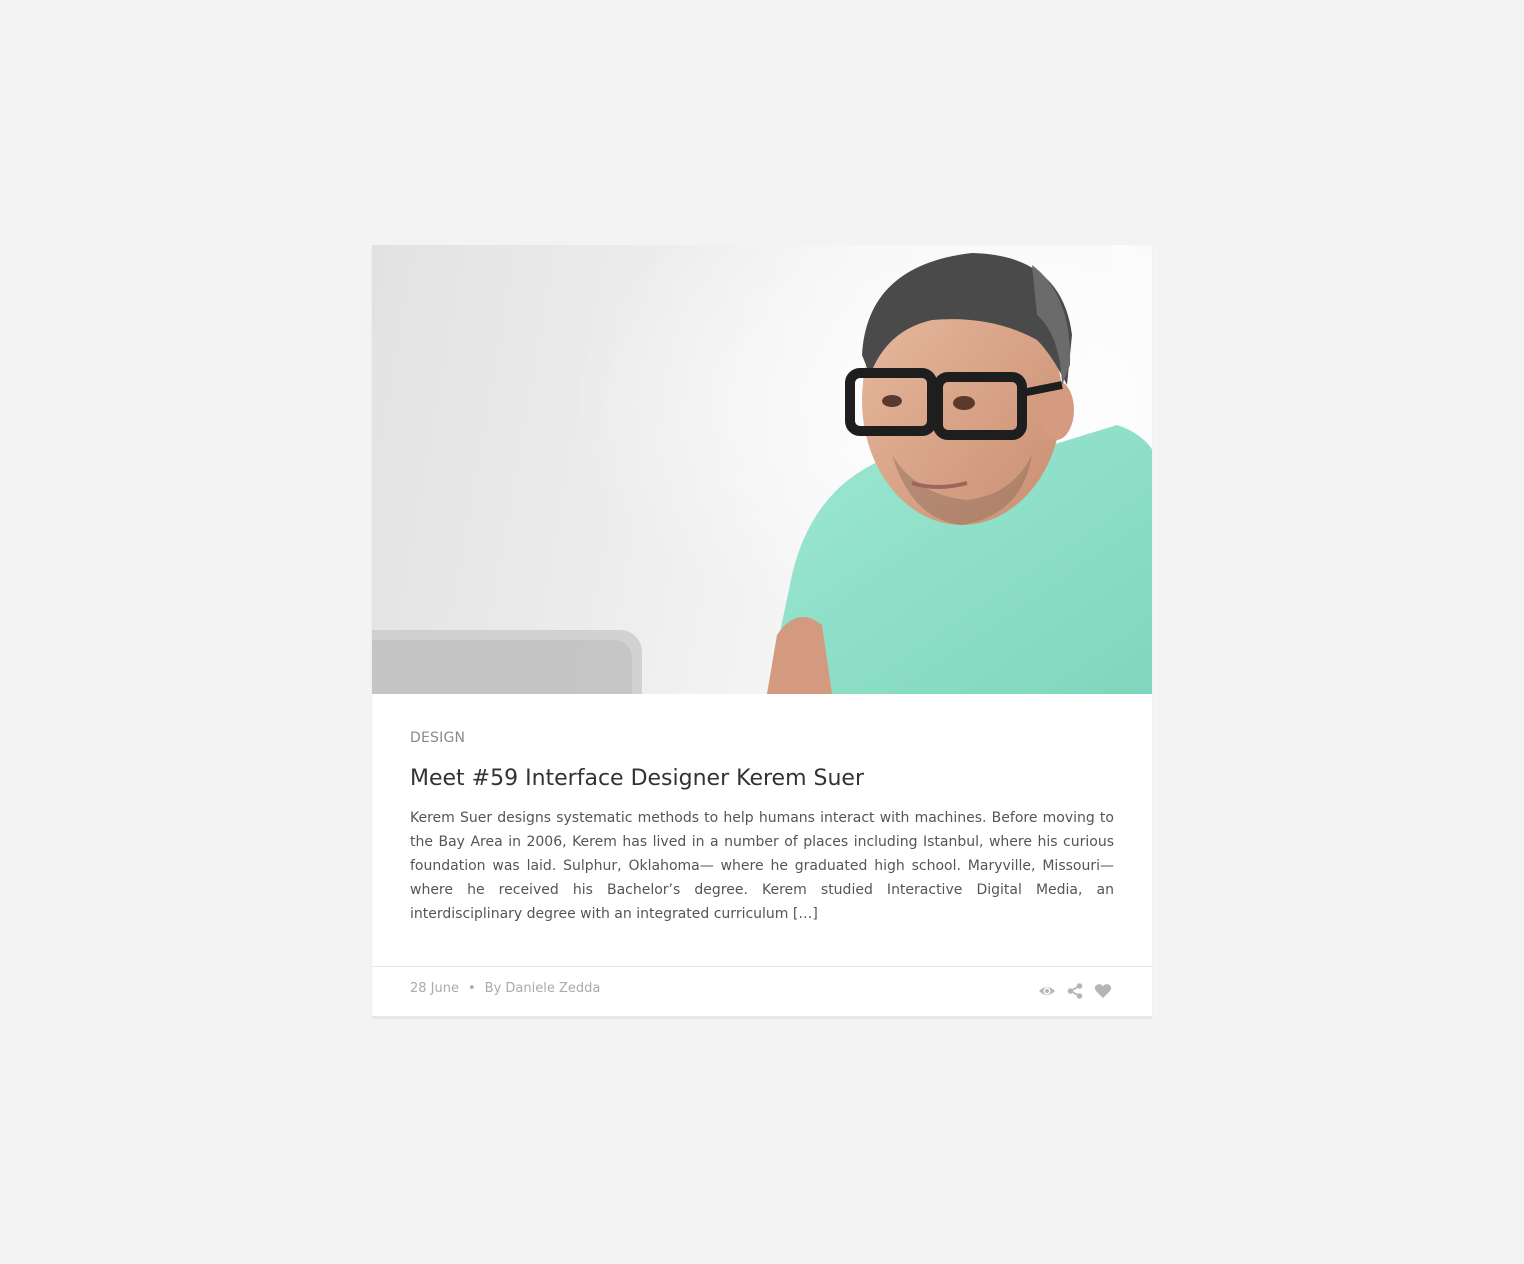 The image size is (1524, 1264). What do you see at coordinates (434, 988) in the screenshot?
I see `post-date: 28 June` at bounding box center [434, 988].